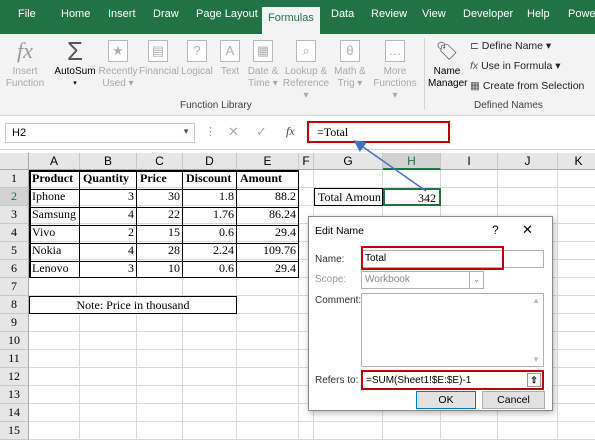 This screenshot has height=440, width=595. I want to click on table-header-cell: Quantity, so click(108, 179).